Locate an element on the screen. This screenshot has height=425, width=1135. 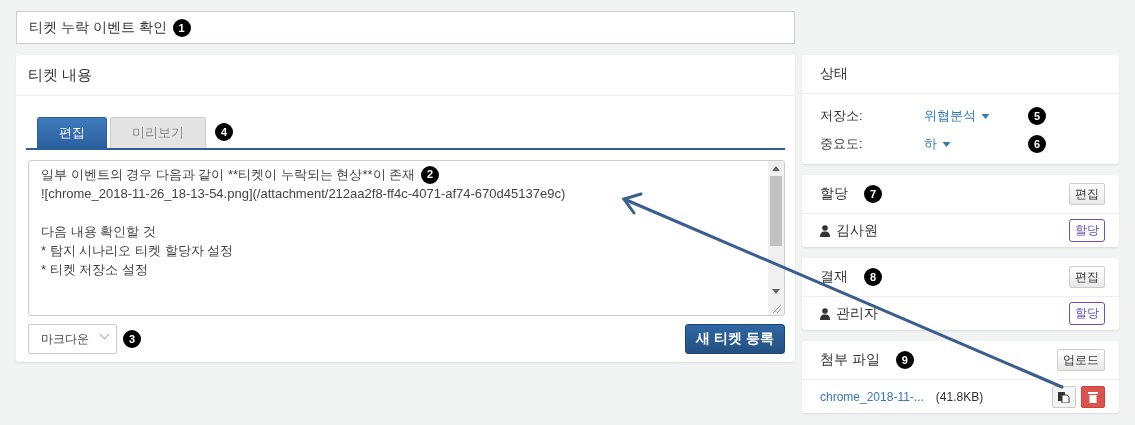
editor-line: 다음 내용 확인할 것 is located at coordinates (98, 232).